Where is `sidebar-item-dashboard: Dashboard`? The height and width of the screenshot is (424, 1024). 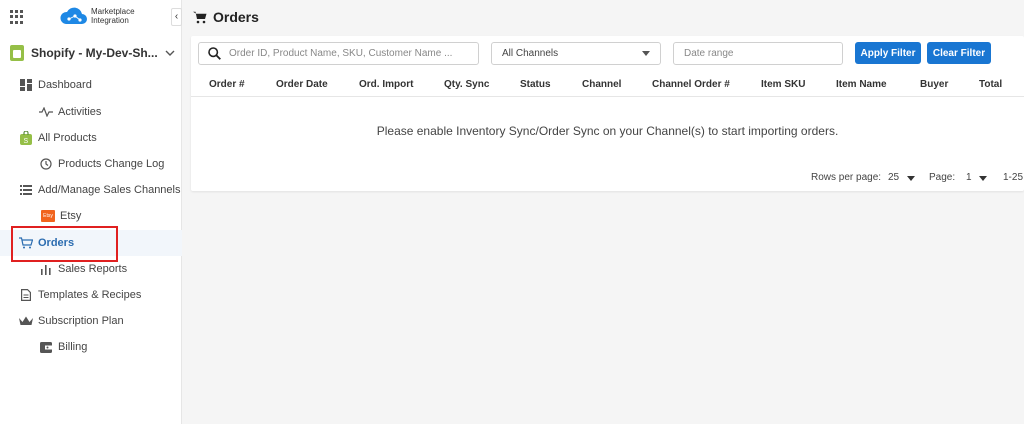 sidebar-item-dashboard: Dashboard is located at coordinates (91, 85).